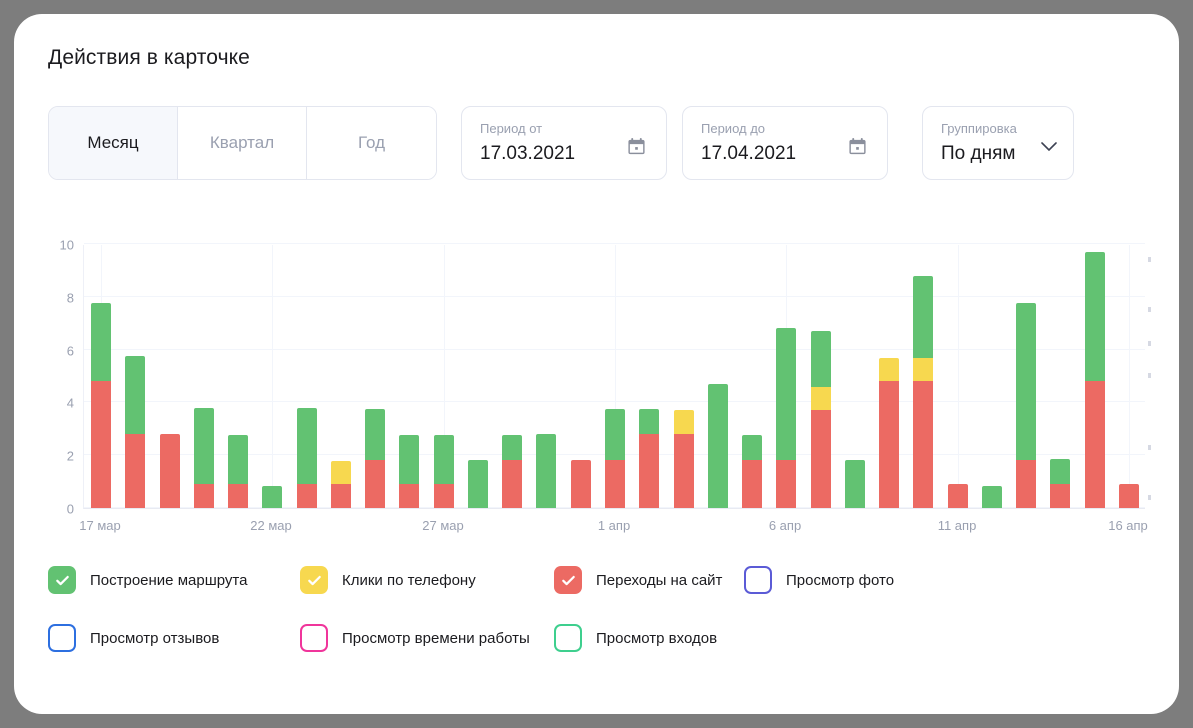 The image size is (1193, 728). Describe the element at coordinates (657, 638) in the screenshot. I see `legend-label: Просмотр входов` at that location.